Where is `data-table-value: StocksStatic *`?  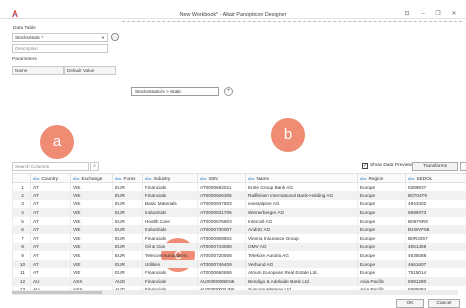
data-table-value: StocksStatic * is located at coordinates (29, 37).